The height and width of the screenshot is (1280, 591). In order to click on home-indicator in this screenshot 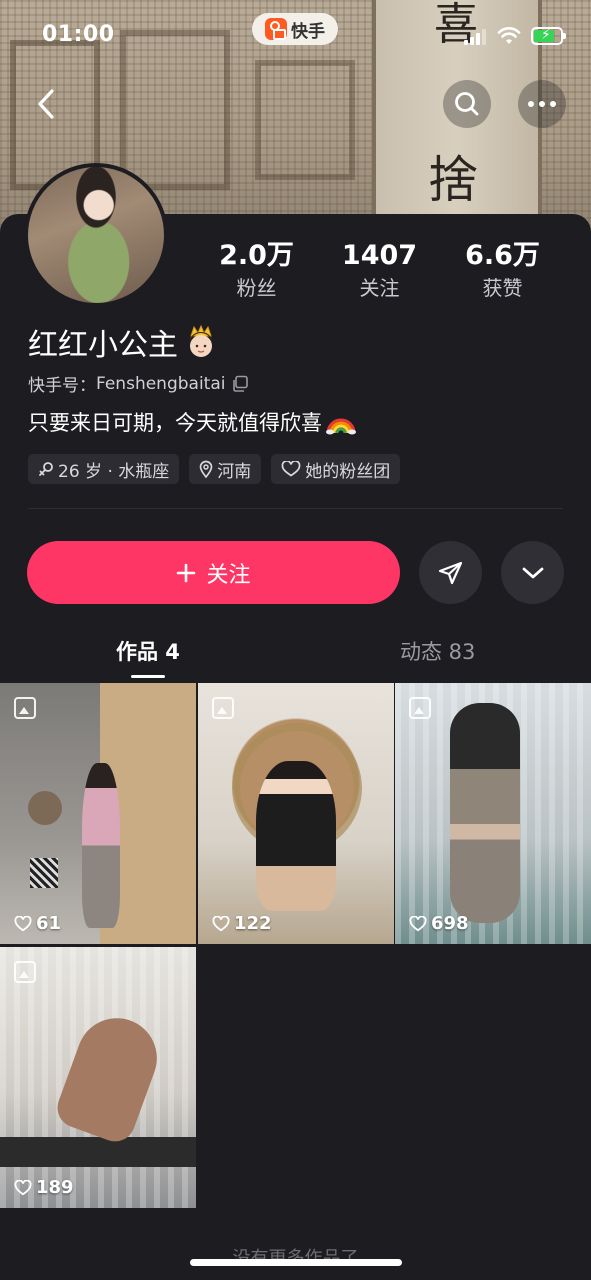, I will do `click(296, 1262)`.